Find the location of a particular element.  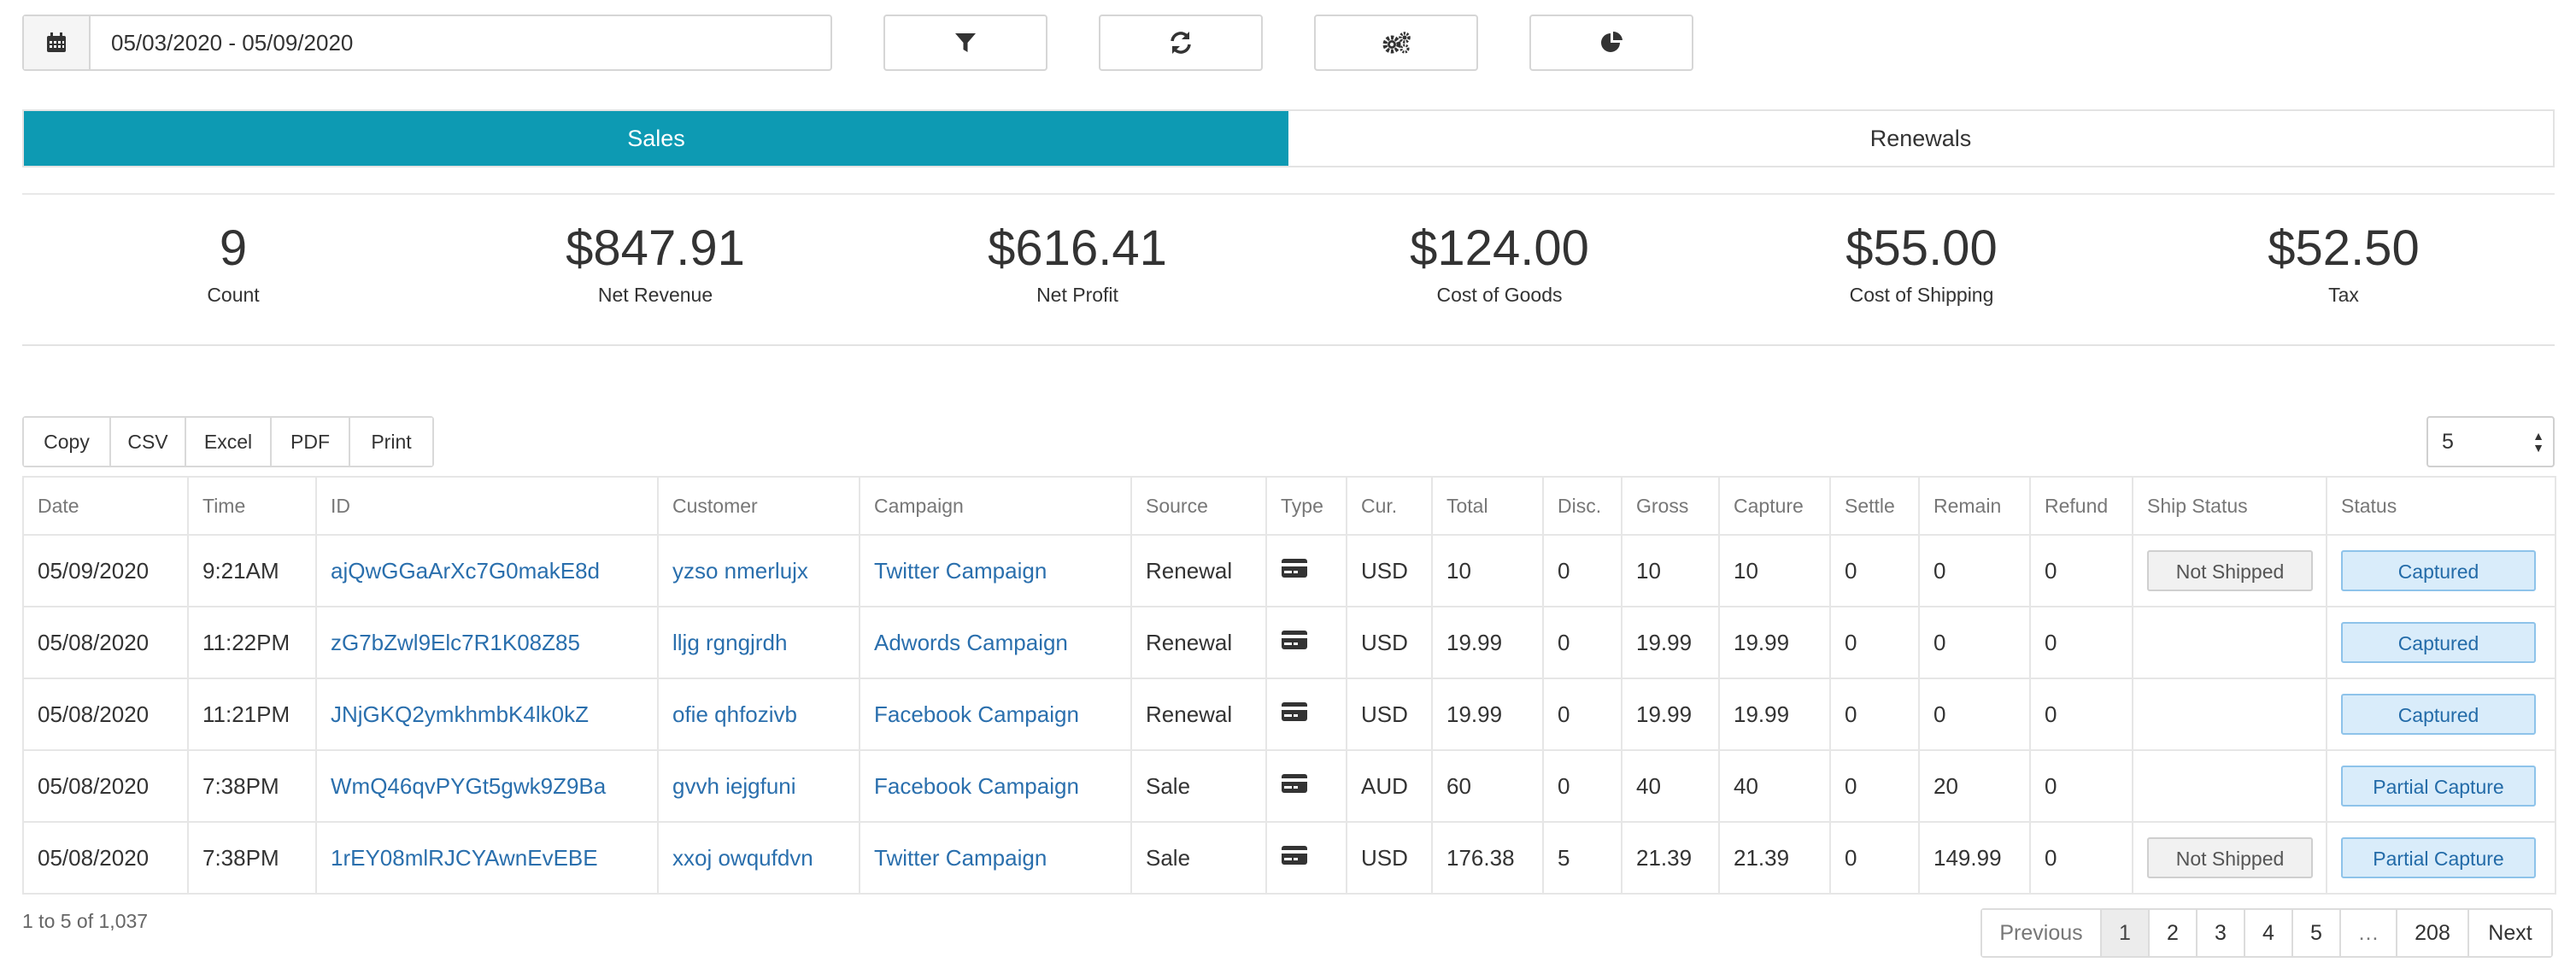

column-header-refund: Refund is located at coordinates (2081, 506).